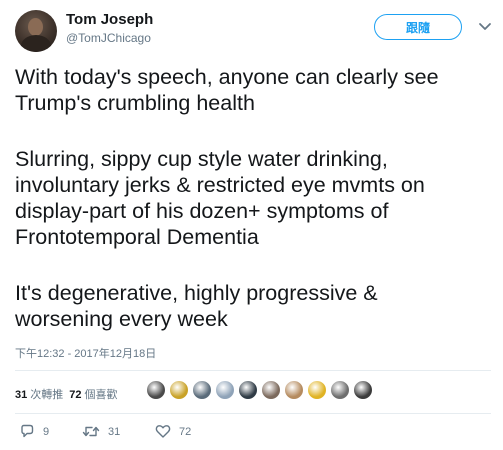  I want to click on retweet-button: 31, so click(101, 431).